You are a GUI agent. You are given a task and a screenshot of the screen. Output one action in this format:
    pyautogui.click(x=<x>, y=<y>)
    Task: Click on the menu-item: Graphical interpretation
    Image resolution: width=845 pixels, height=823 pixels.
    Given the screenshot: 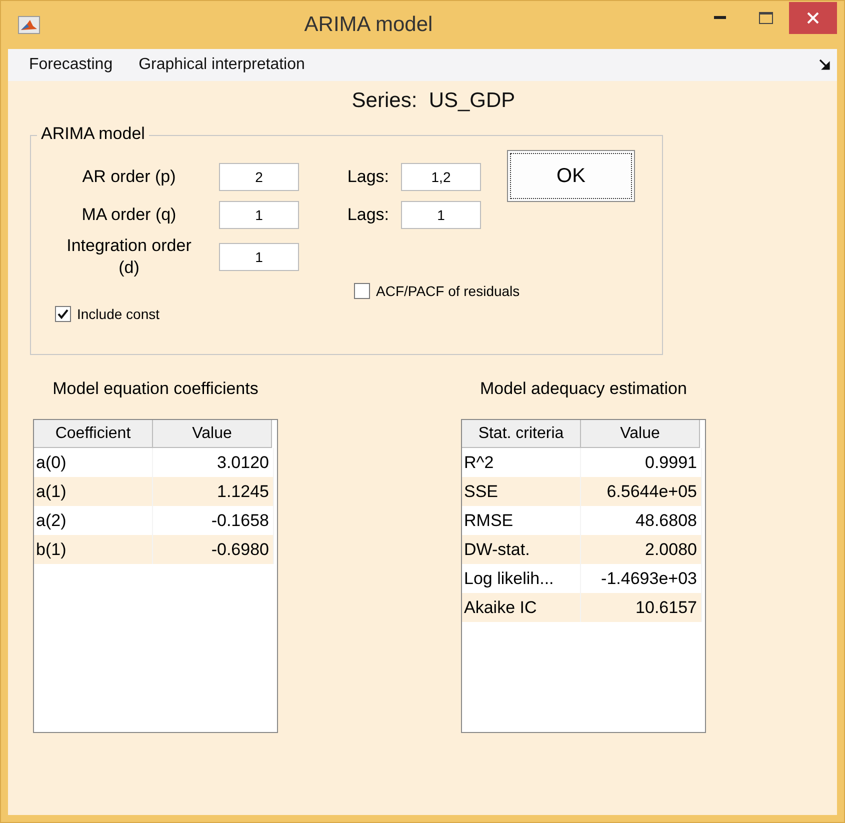 What is the action you would take?
    pyautogui.click(x=222, y=65)
    